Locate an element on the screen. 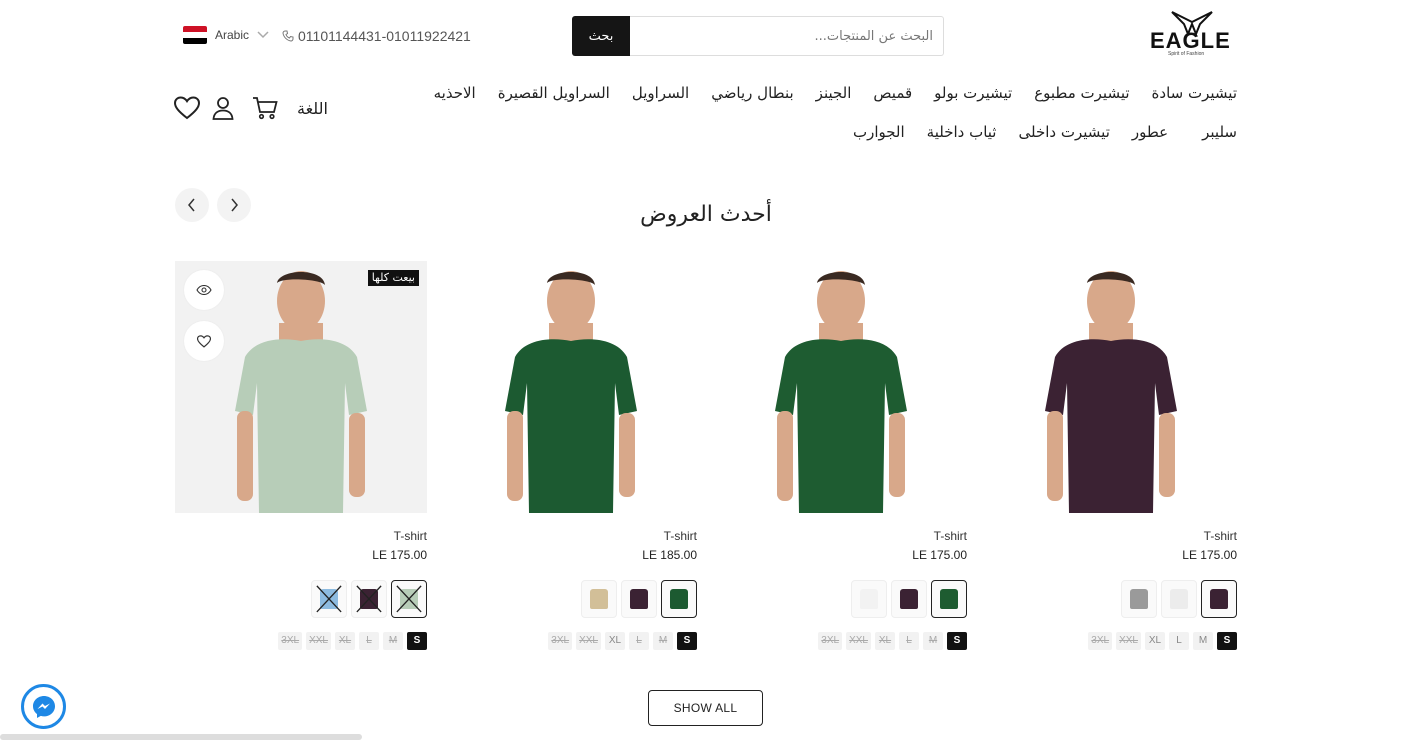 The width and height of the screenshot is (1412, 740). search-bar: بحث is located at coordinates (758, 36).